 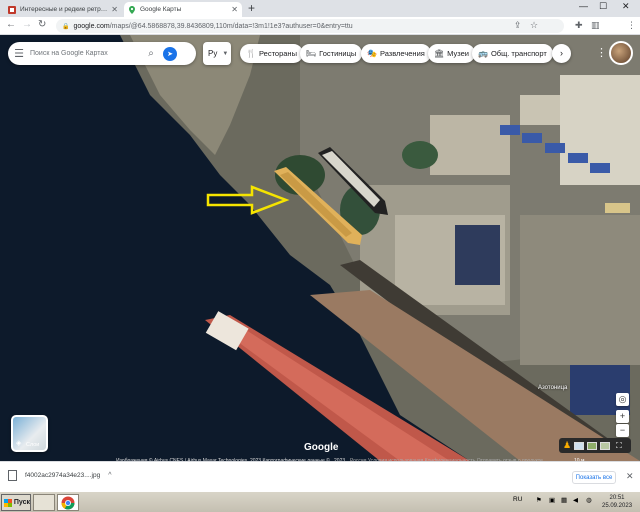 What do you see at coordinates (19, 443) in the screenshot?
I see `layers-icon: ◈` at bounding box center [19, 443].